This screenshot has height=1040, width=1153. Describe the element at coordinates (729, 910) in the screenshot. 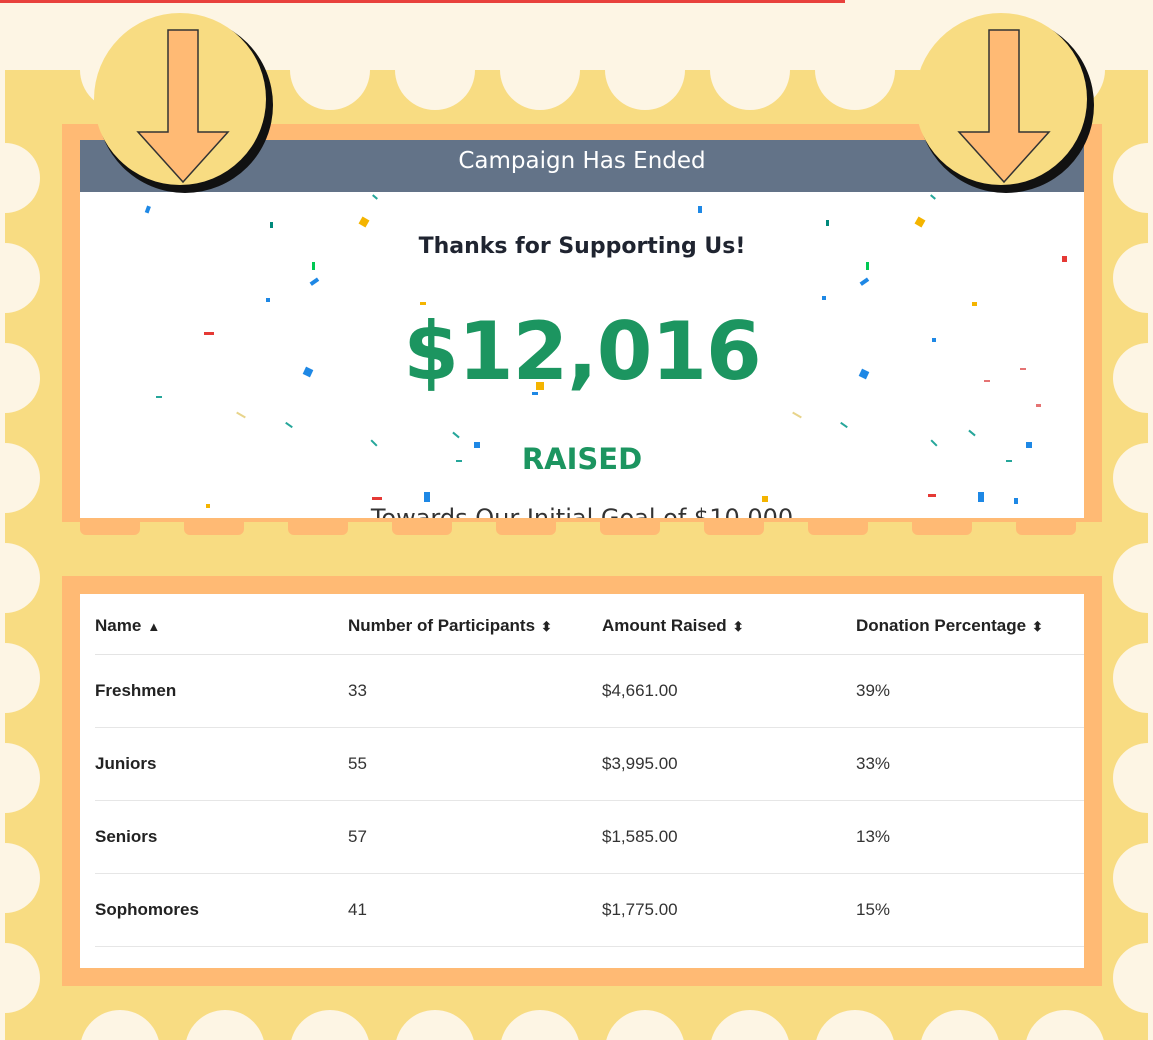

I see `row-amount: $1,775.00` at that location.